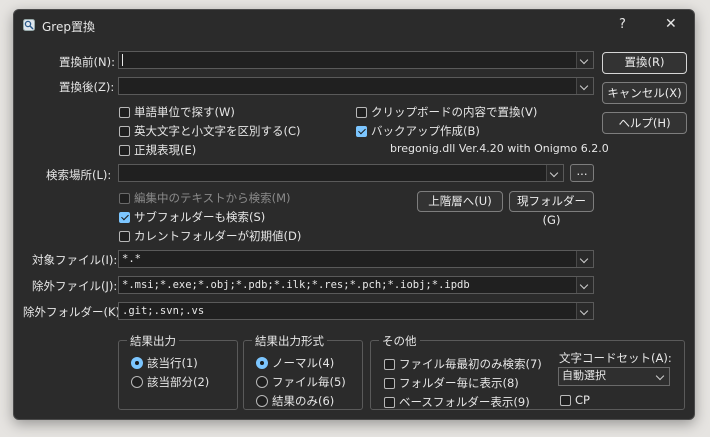 This screenshot has height=437, width=710. I want to click on backup-option: バックアップ作成(B), so click(418, 131).